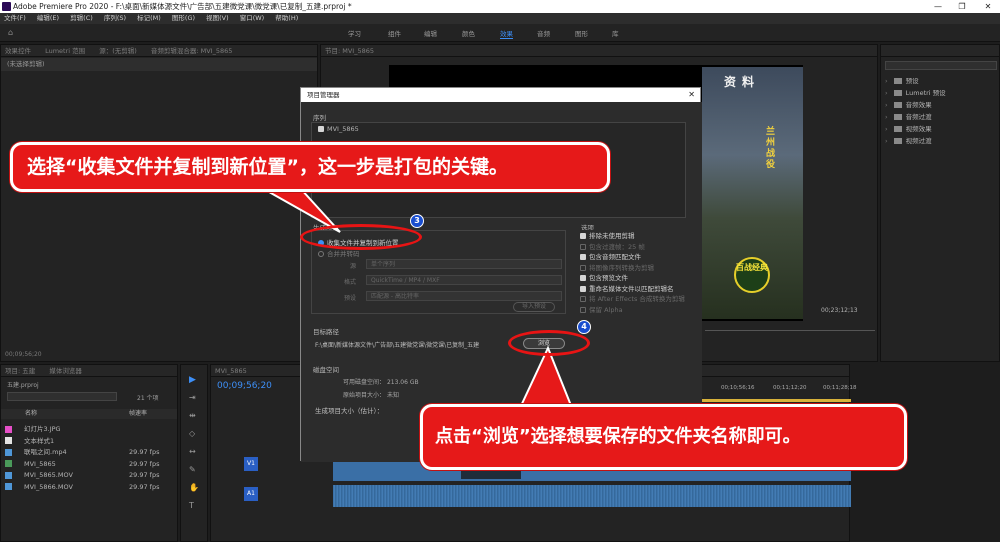 Image resolution: width=1000 pixels, height=542 pixels. I want to click on callout-bottom: 点击“浏览”选择想要保存的文件夹名称即可。, so click(663, 437).